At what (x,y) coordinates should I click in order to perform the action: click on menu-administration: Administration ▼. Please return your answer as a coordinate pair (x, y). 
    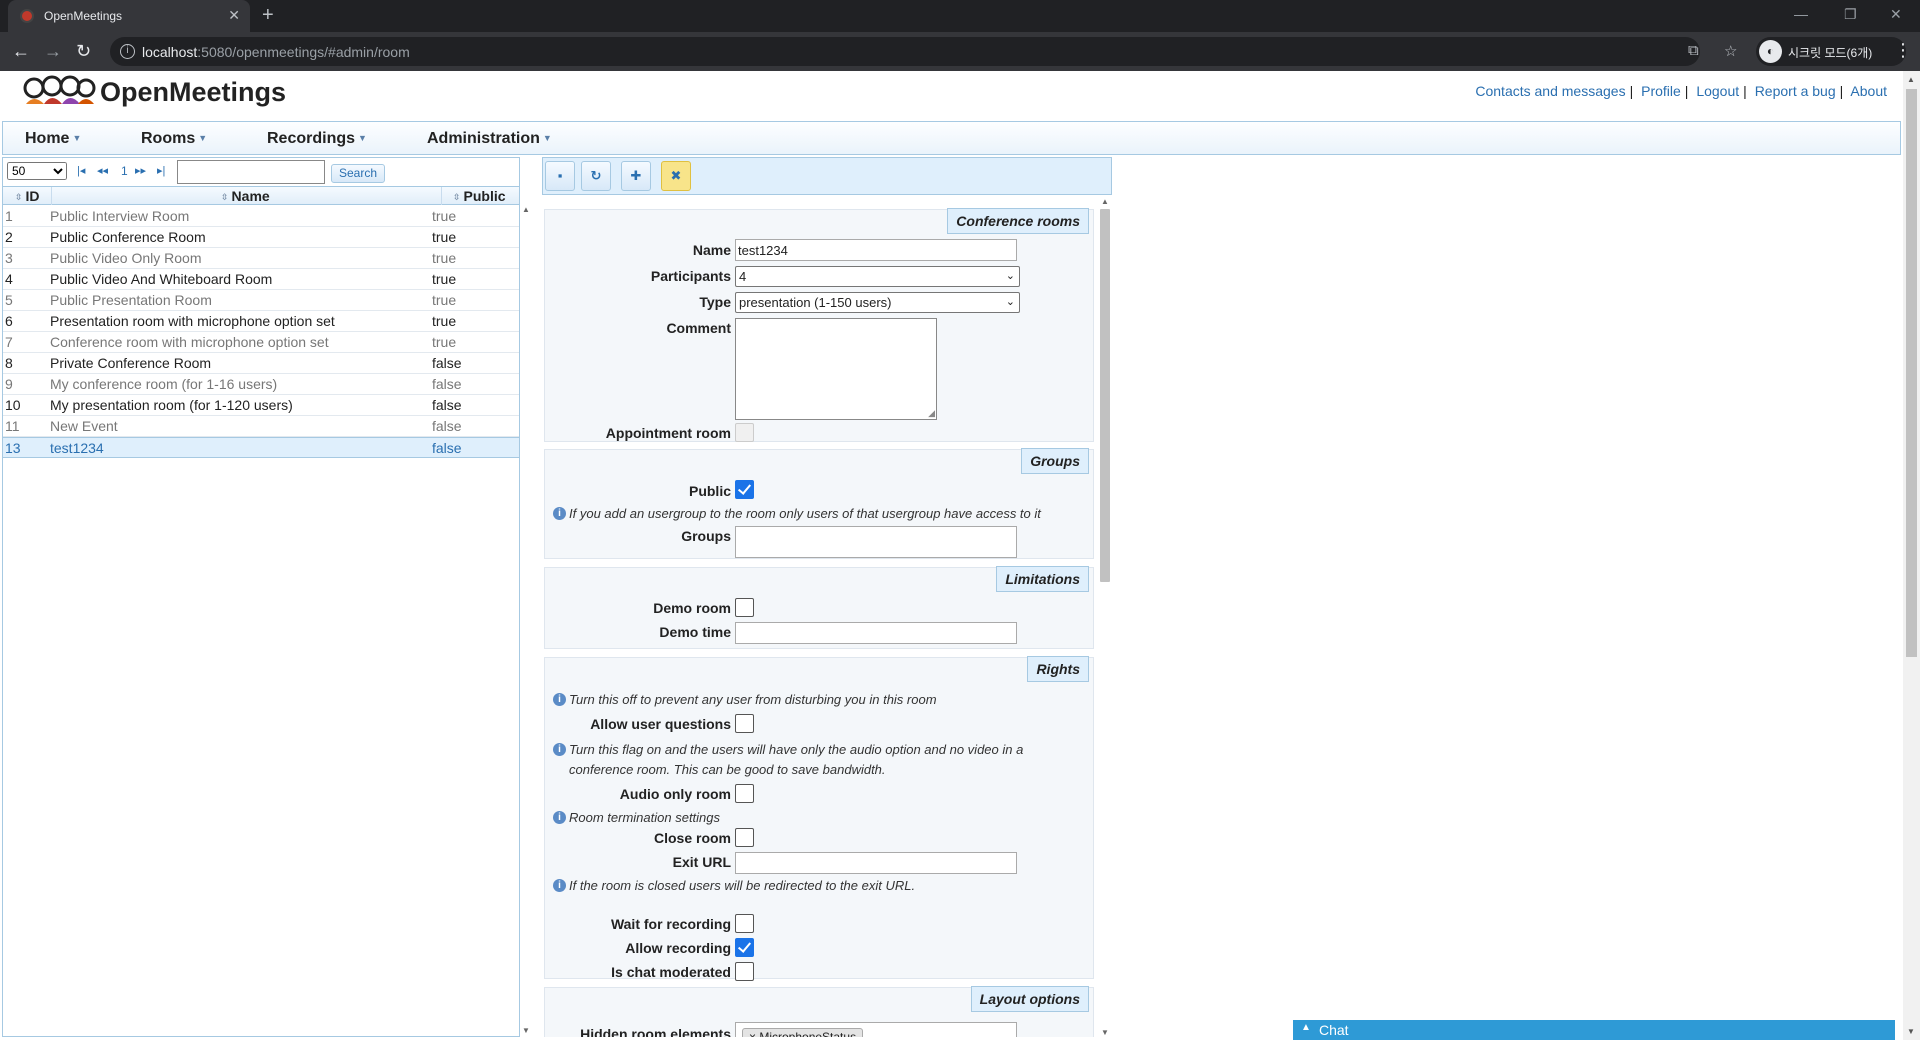
    Looking at the image, I should click on (489, 139).